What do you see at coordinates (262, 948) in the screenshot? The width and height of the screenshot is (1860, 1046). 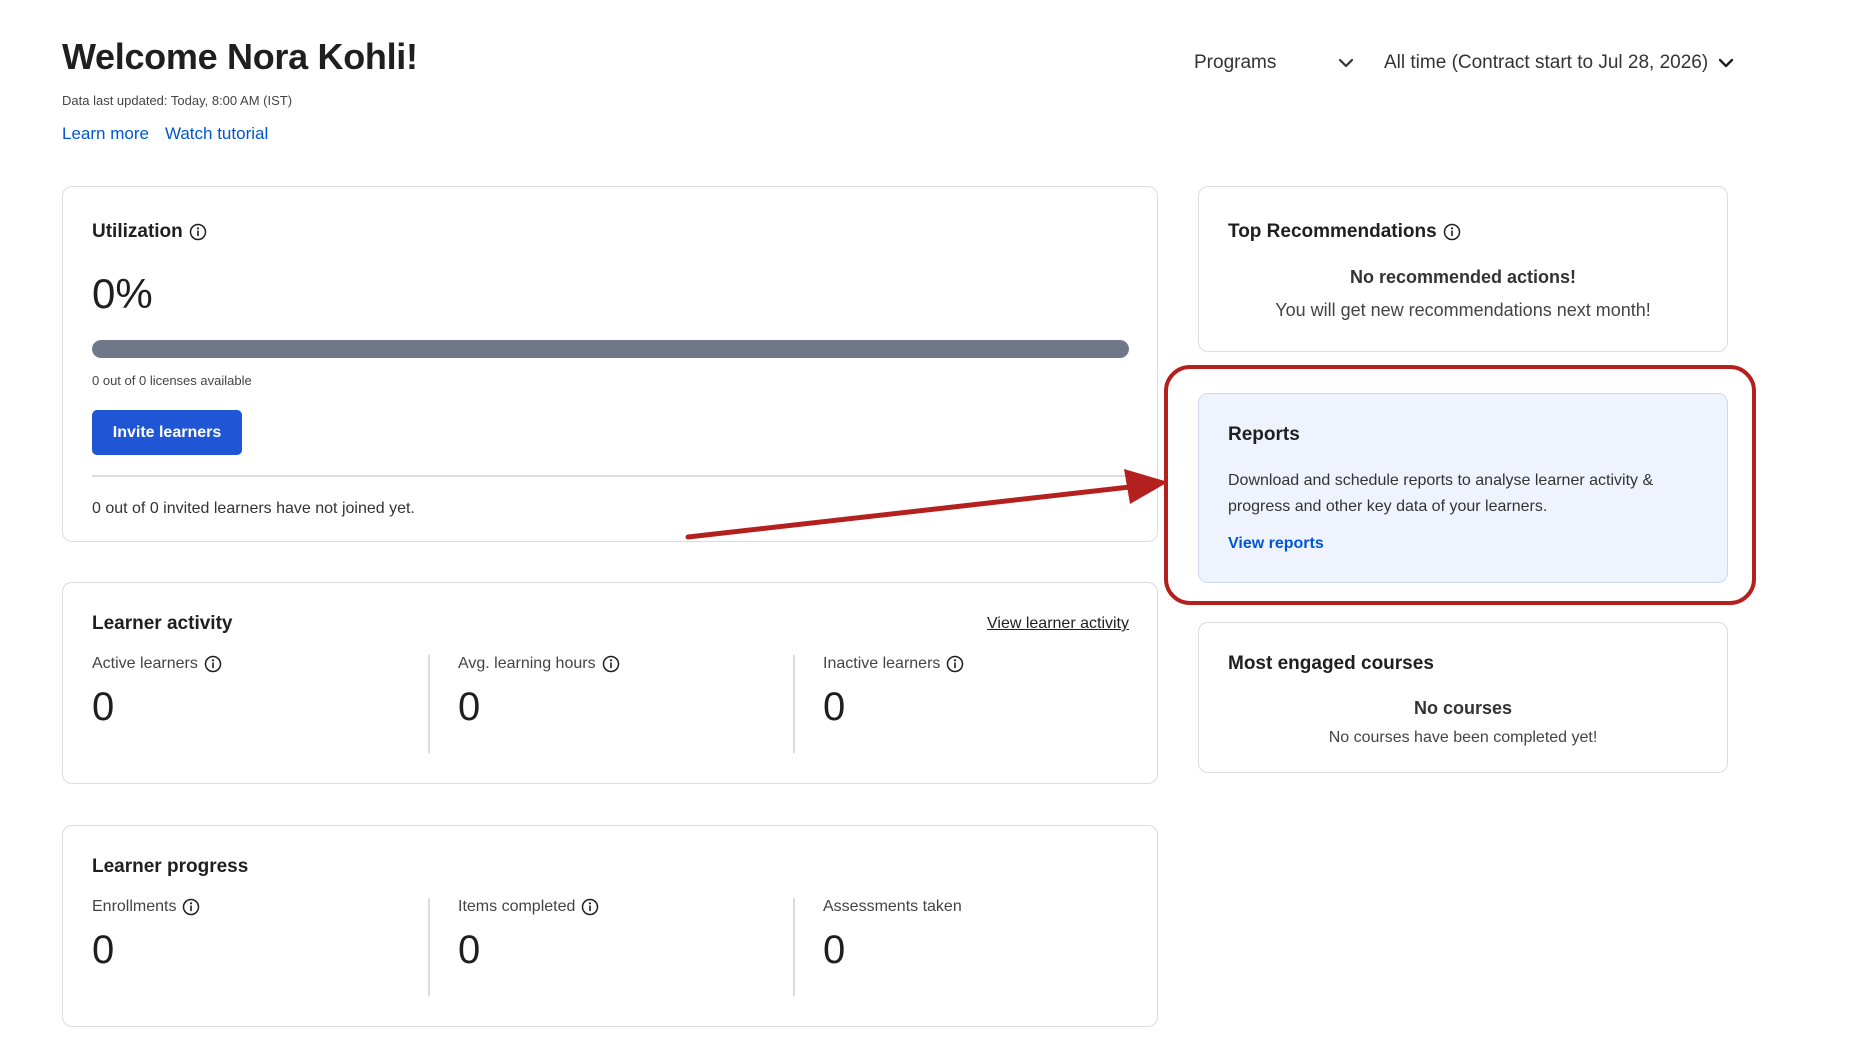 I see `enrollments-metric: Enrollments 0` at bounding box center [262, 948].